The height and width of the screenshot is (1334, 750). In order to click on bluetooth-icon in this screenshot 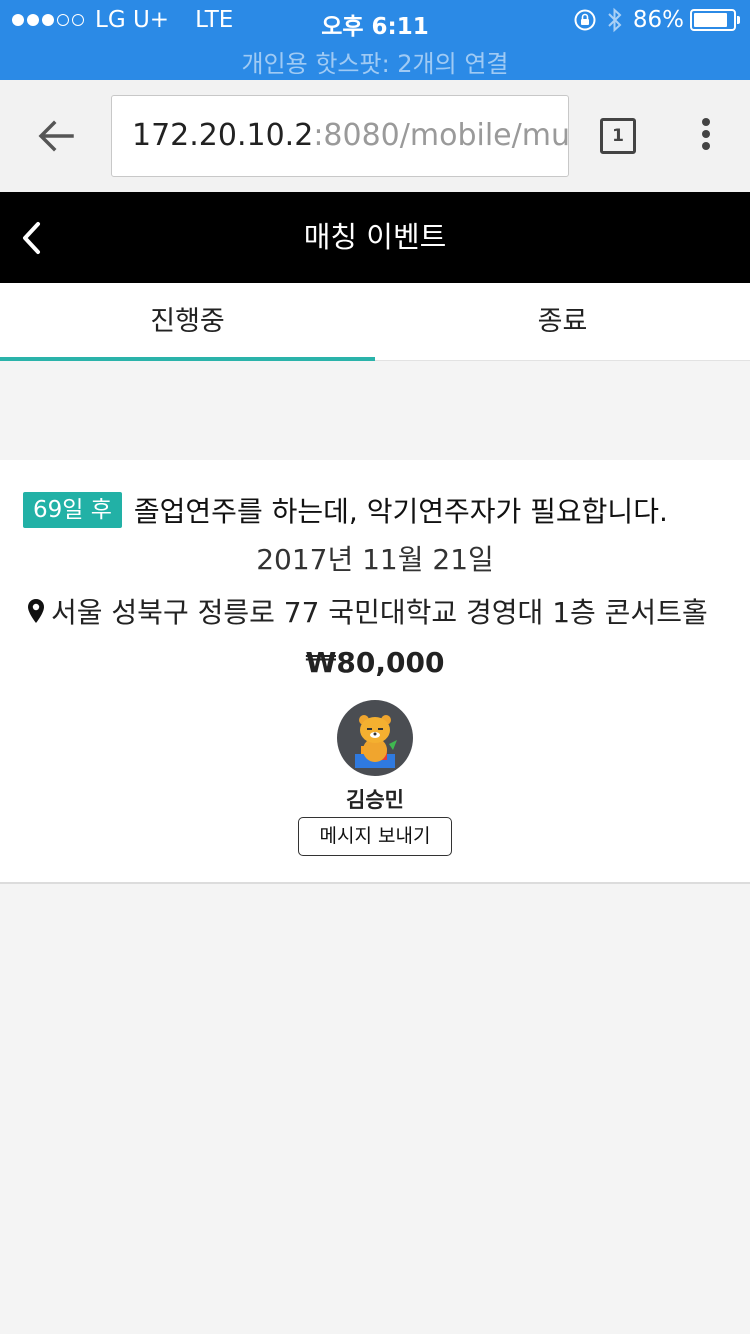, I will do `click(615, 20)`.